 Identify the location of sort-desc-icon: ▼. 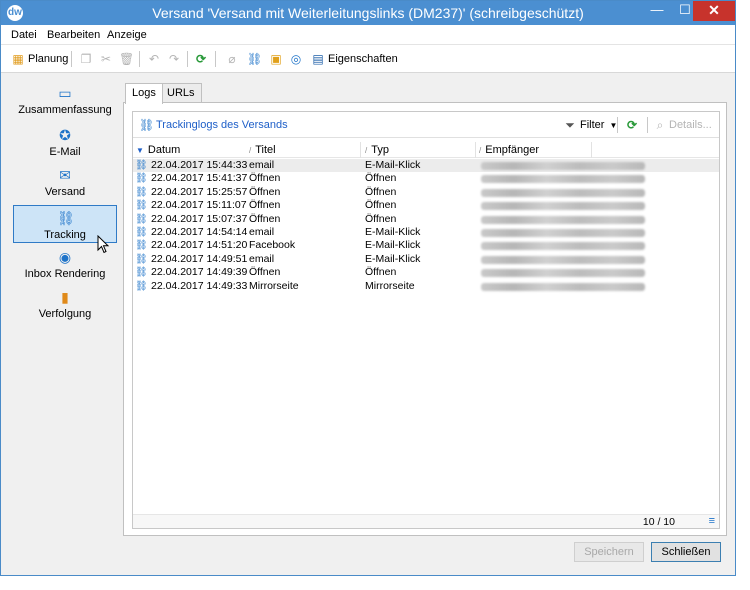
(140, 150).